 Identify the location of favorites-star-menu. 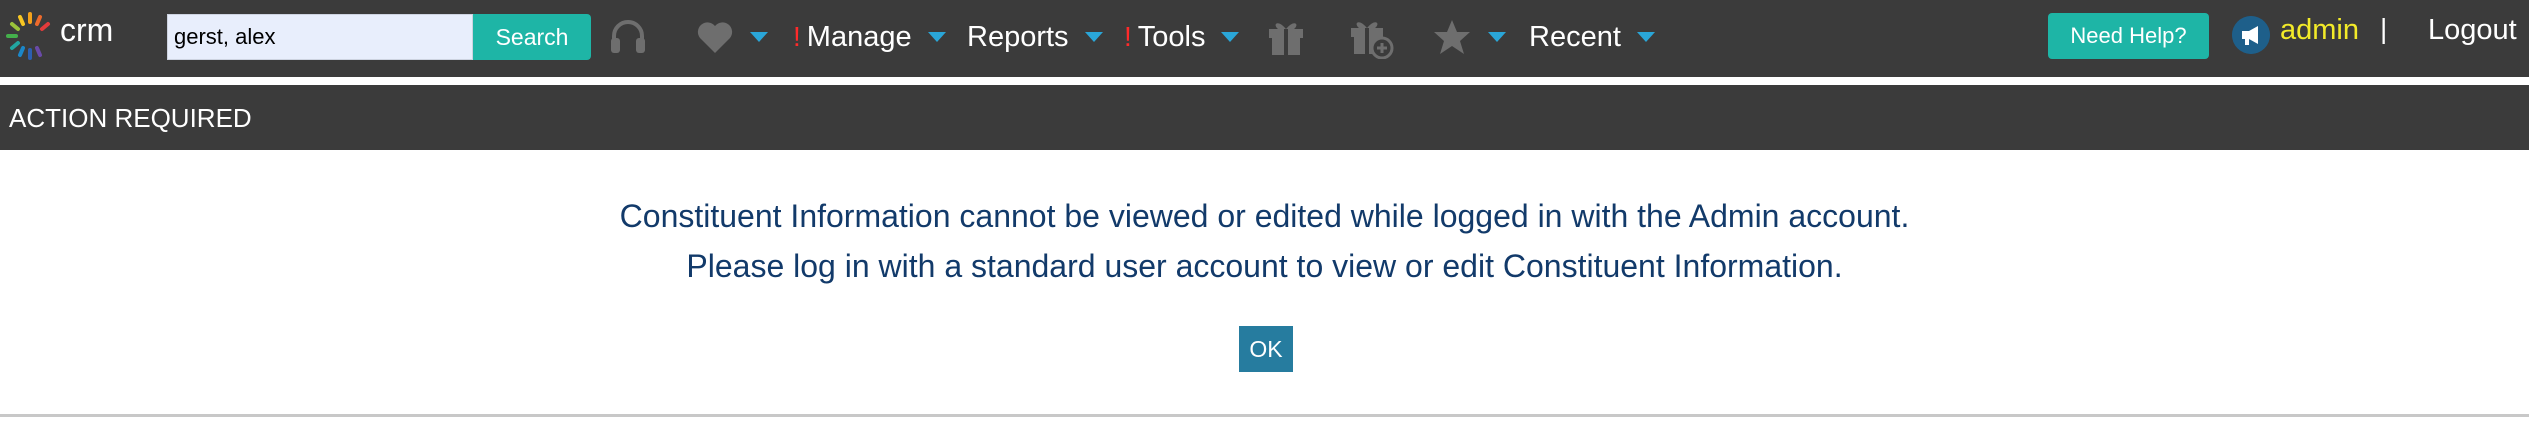
(1469, 37).